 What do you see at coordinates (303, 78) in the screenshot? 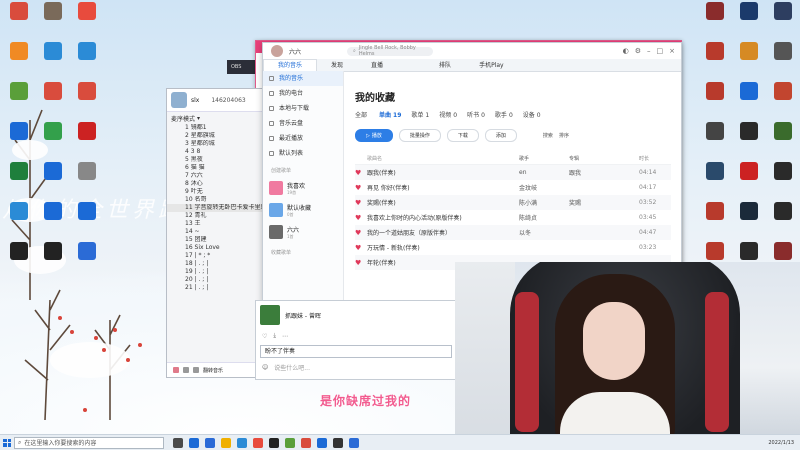
I see `sidebar-item: 我的音乐` at bounding box center [303, 78].